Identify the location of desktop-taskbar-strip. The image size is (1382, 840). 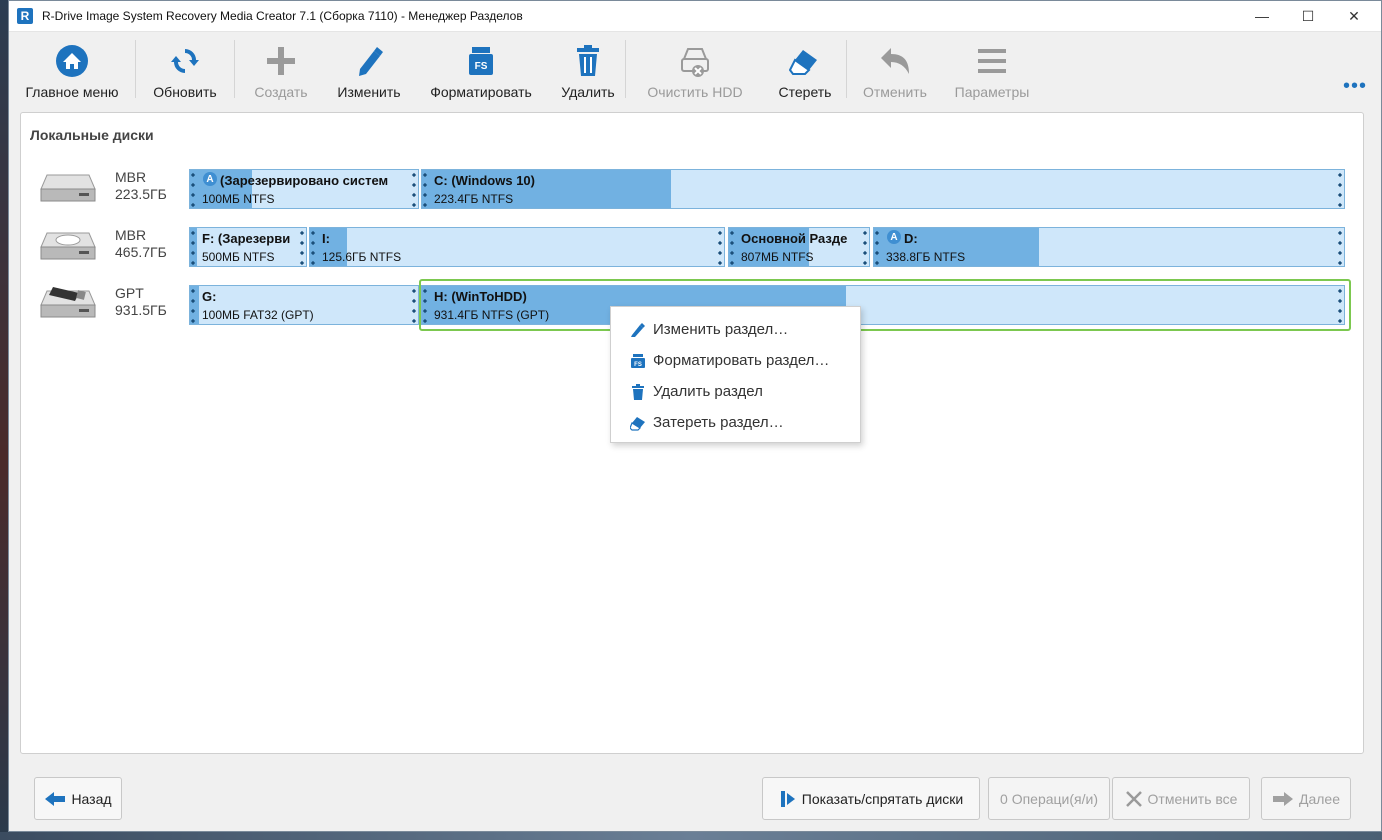
(691, 836).